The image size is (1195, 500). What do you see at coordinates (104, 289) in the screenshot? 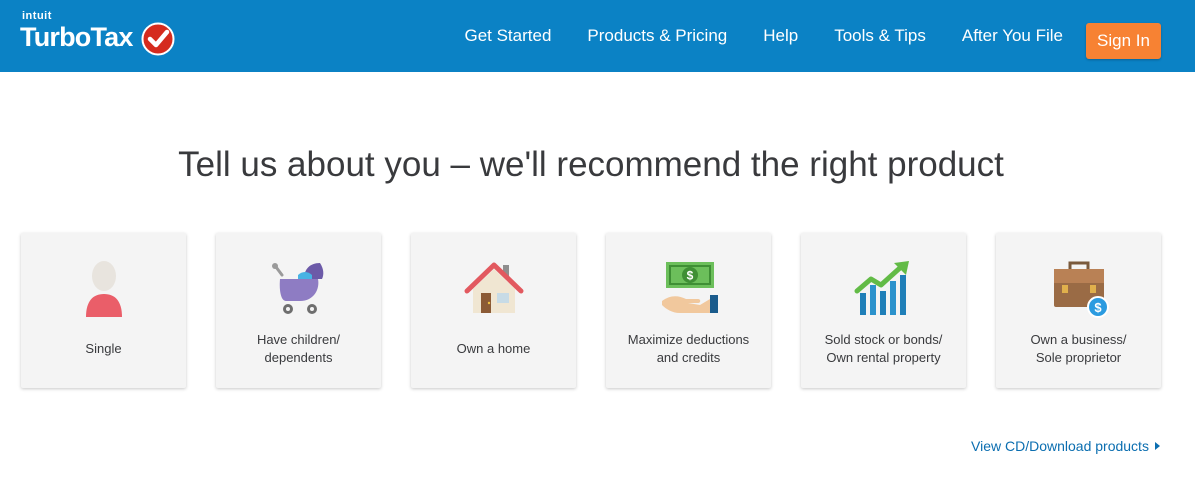
I see `person-icon` at bounding box center [104, 289].